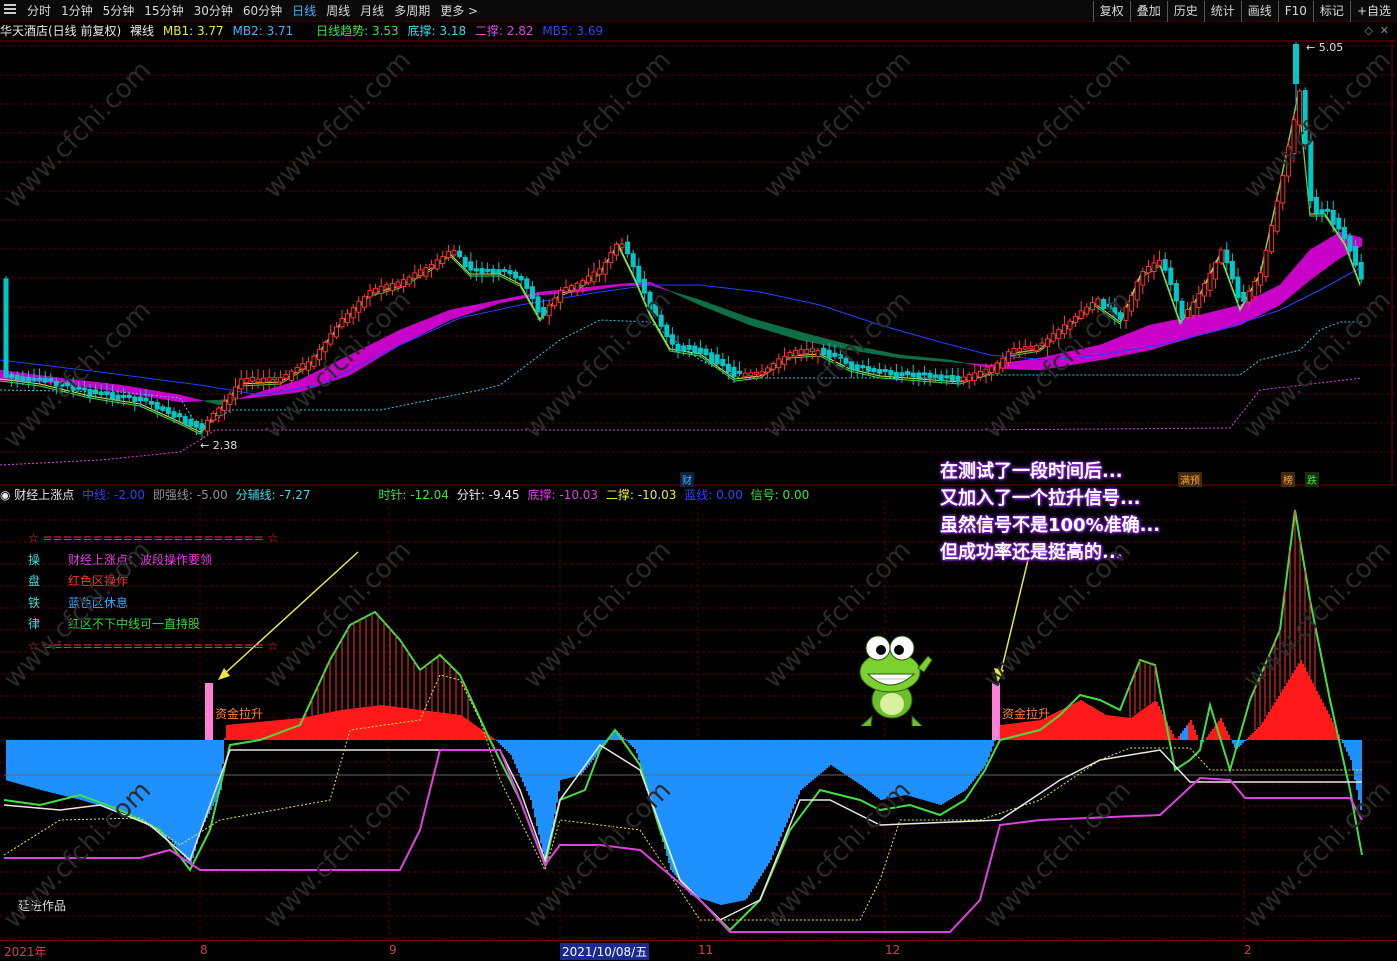 The image size is (1397, 961). I want to click on tag-manyu: 满预, so click(1190, 479).